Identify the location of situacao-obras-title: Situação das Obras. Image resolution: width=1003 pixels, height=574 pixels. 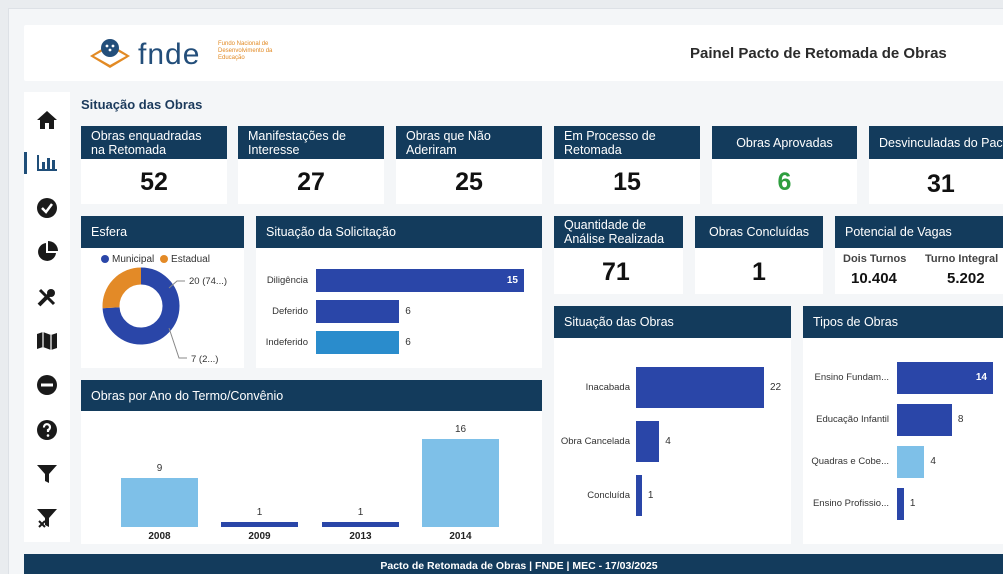
(672, 322).